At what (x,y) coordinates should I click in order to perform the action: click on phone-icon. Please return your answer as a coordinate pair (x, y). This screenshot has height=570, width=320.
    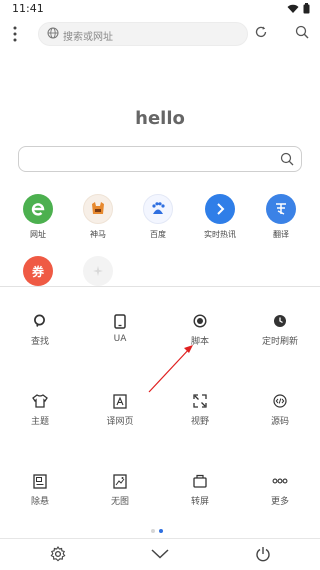
    Looking at the image, I should click on (120, 321).